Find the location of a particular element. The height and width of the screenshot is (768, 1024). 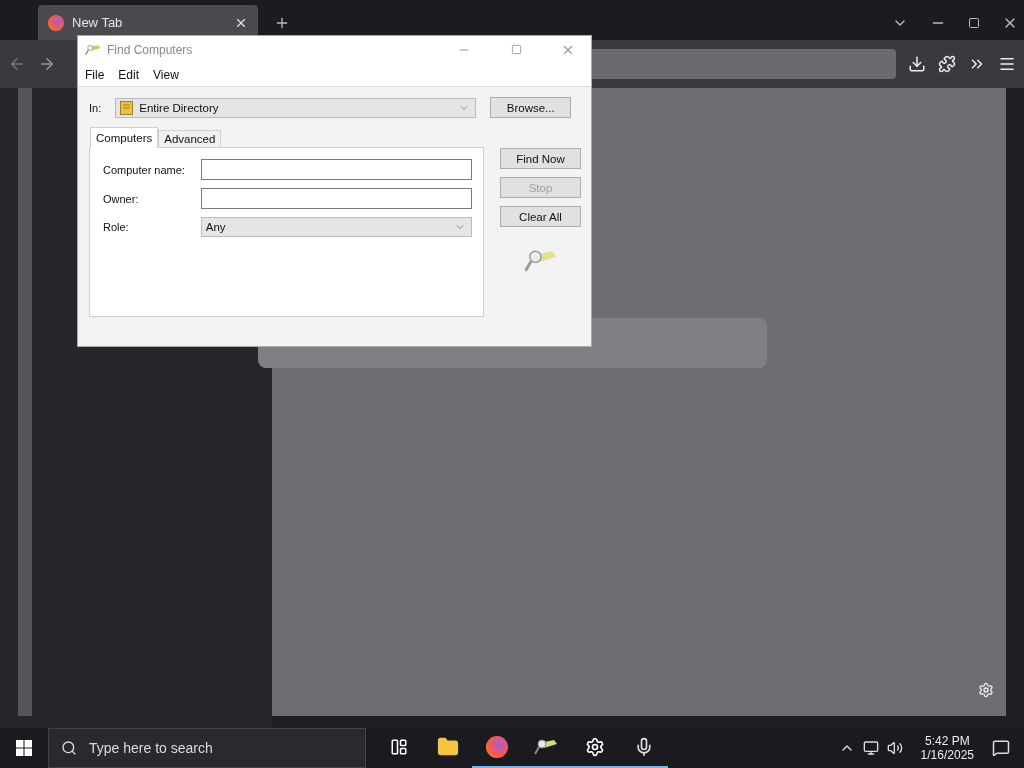

book-icon is located at coordinates (127, 107).